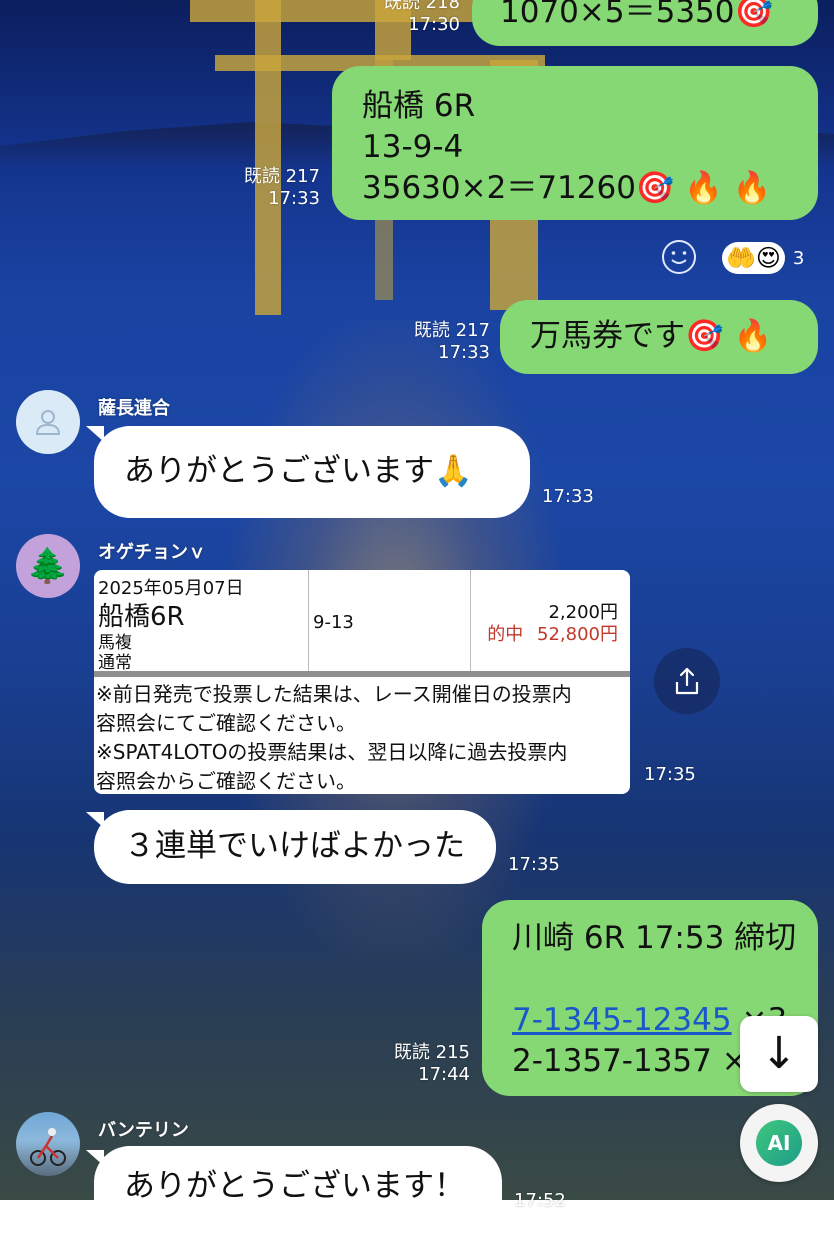 This screenshot has width=834, height=1236. Describe the element at coordinates (201, 621) in the screenshot. I see `race-cell: 2025年05月07日 船橋6R 馬複 通常` at that location.